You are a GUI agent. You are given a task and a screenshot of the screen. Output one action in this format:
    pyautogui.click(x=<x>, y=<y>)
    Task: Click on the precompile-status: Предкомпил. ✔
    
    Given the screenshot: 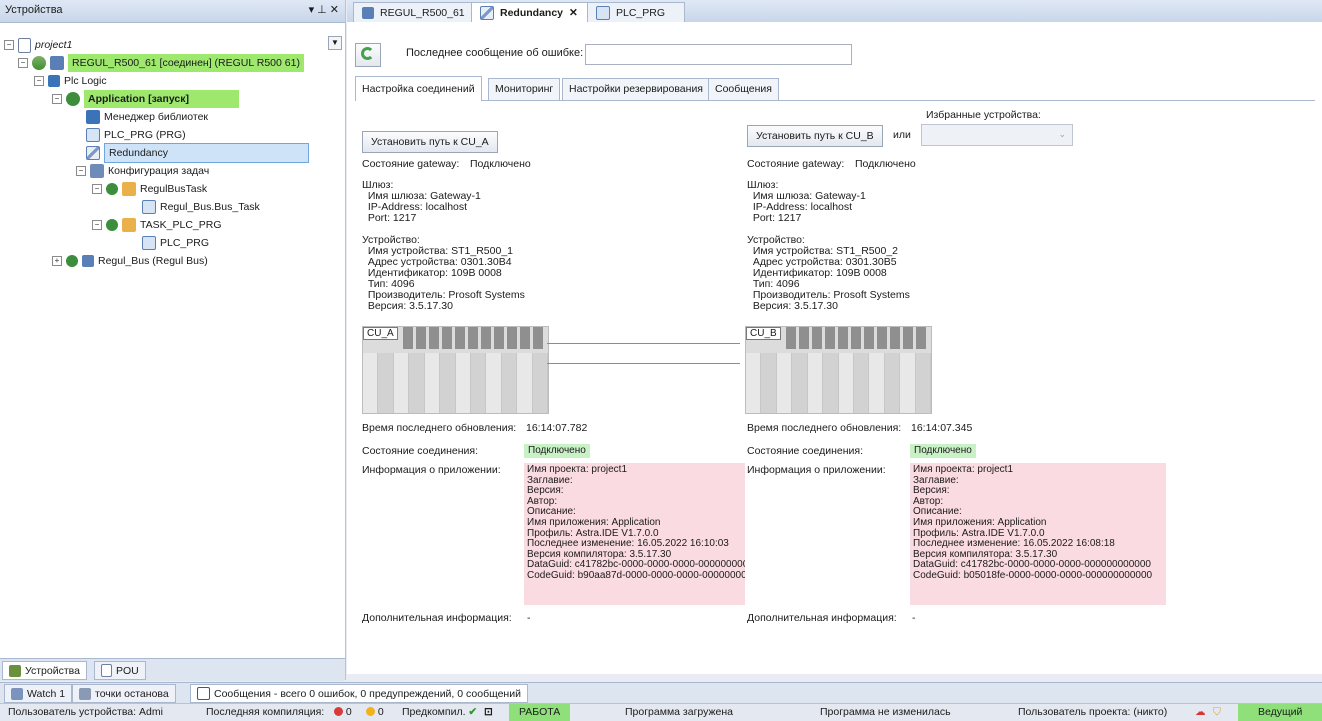 What is the action you would take?
    pyautogui.click(x=439, y=712)
    